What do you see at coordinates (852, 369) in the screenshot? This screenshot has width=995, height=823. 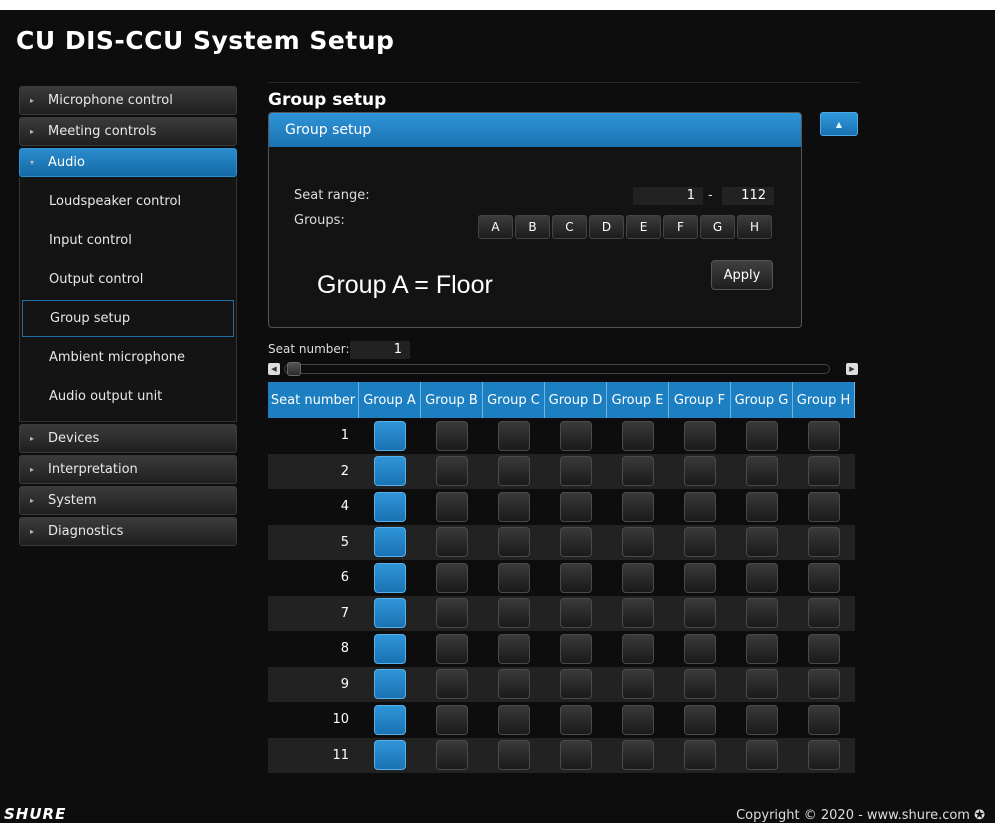 I see `scroll-right-icon: ▶` at bounding box center [852, 369].